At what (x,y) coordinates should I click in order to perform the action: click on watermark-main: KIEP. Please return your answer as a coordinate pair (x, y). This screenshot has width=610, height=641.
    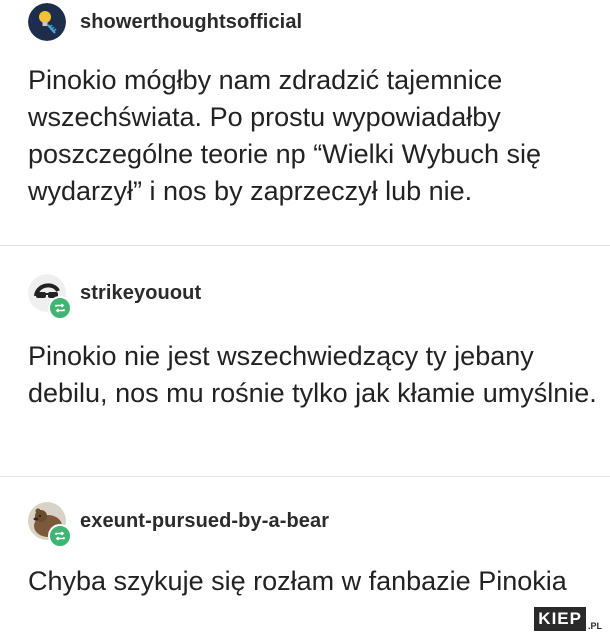
    Looking at the image, I should click on (560, 619).